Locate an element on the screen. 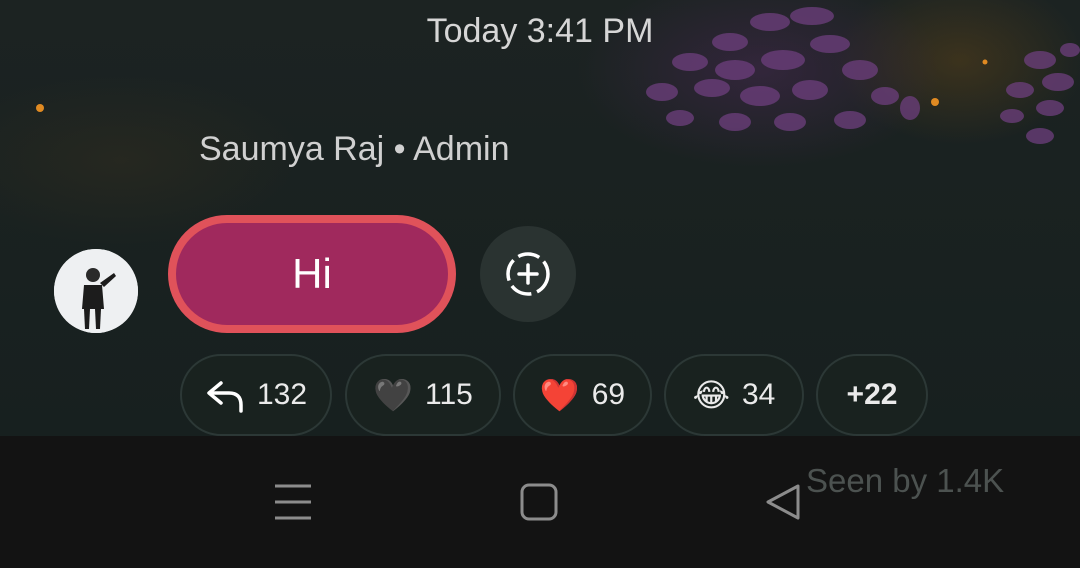 This screenshot has width=1080, height=568. timestamp: Today 3:41 PM is located at coordinates (540, 31).